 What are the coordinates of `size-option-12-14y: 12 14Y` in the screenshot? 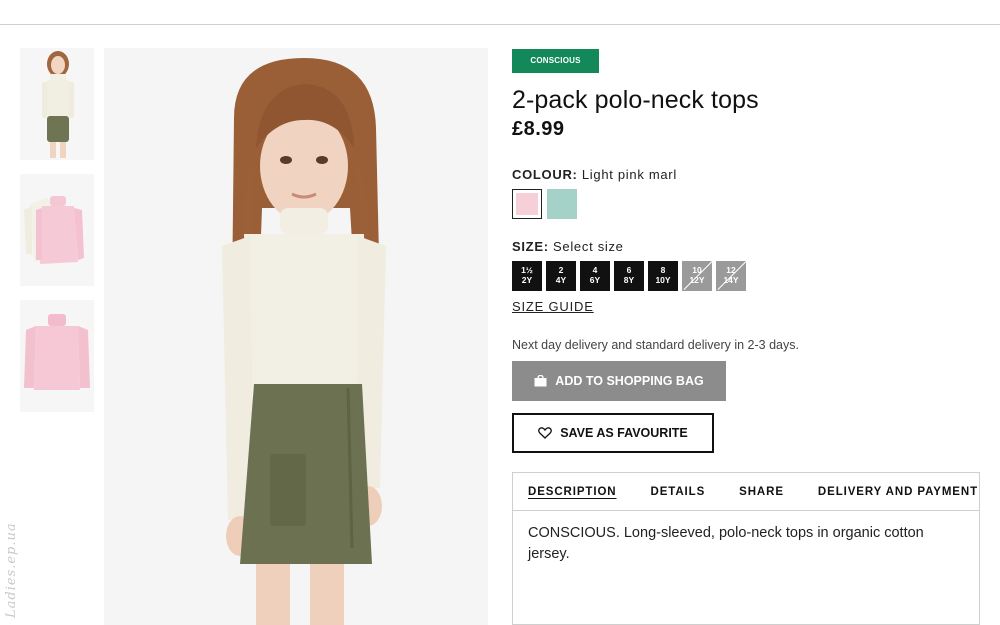 It's located at (731, 276).